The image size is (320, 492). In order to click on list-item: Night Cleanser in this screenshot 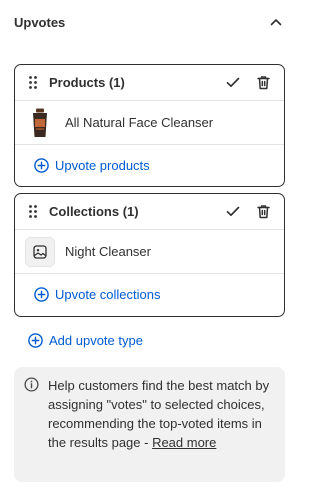, I will do `click(149, 252)`.